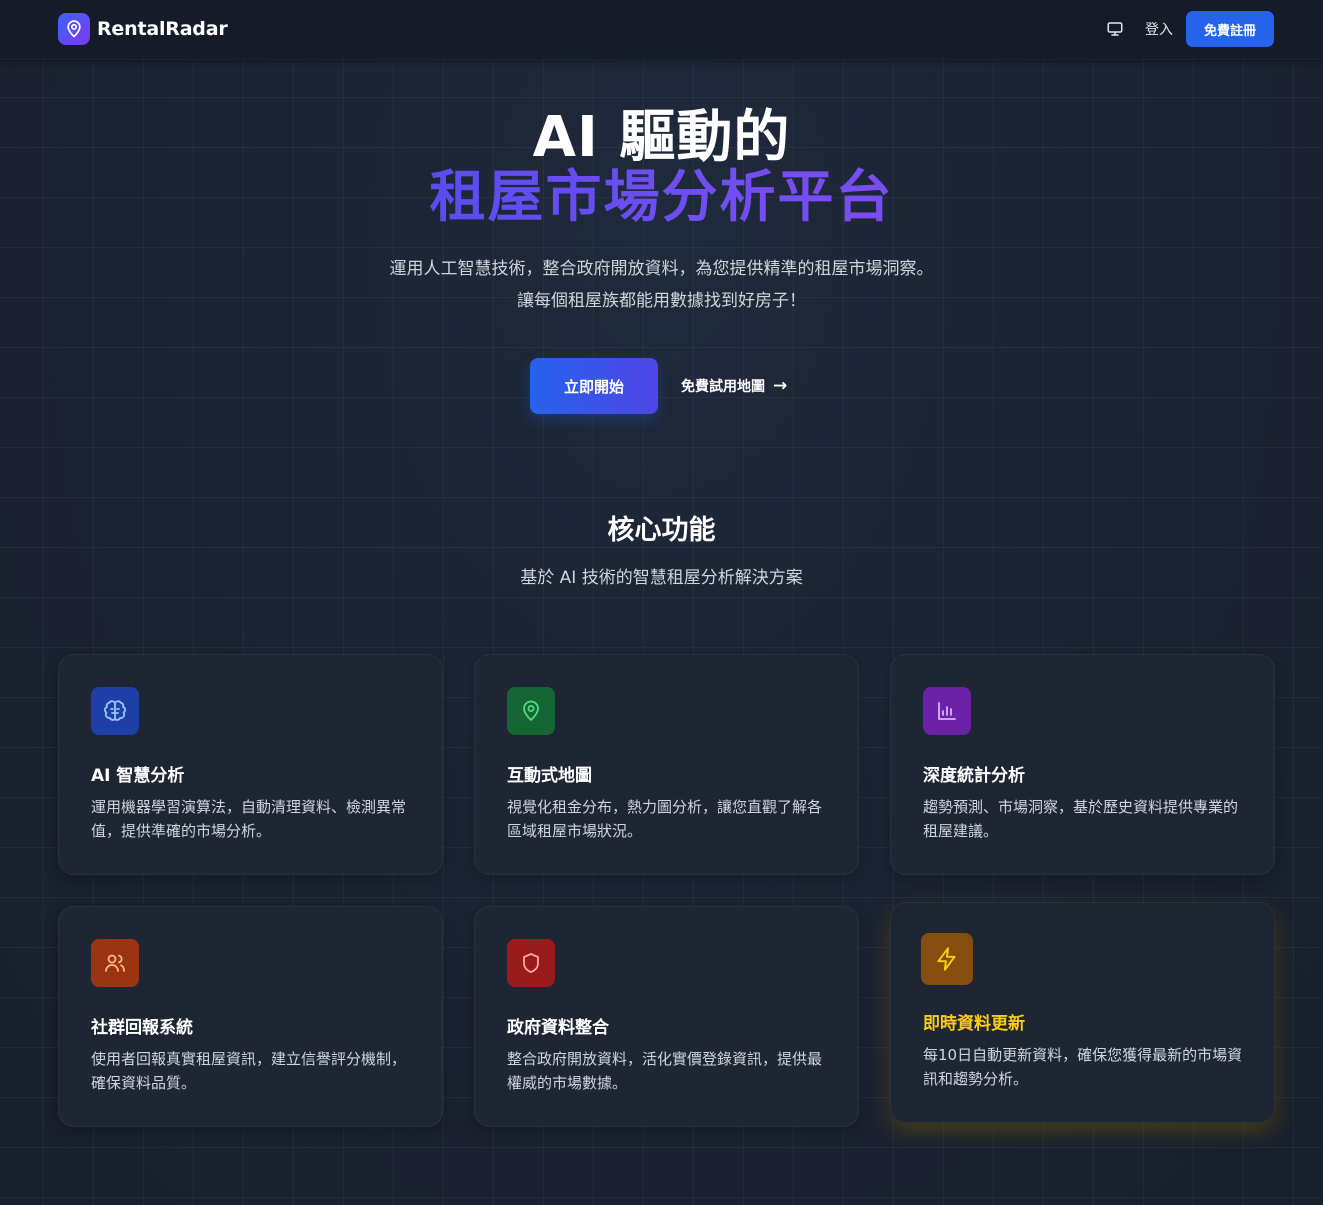  I want to click on feature-card-interactive-map: 互動式地圖 視覺化租金分布，熱力圖分析，讓您直觀了解各區域租屋市場狀況。, so click(666, 764).